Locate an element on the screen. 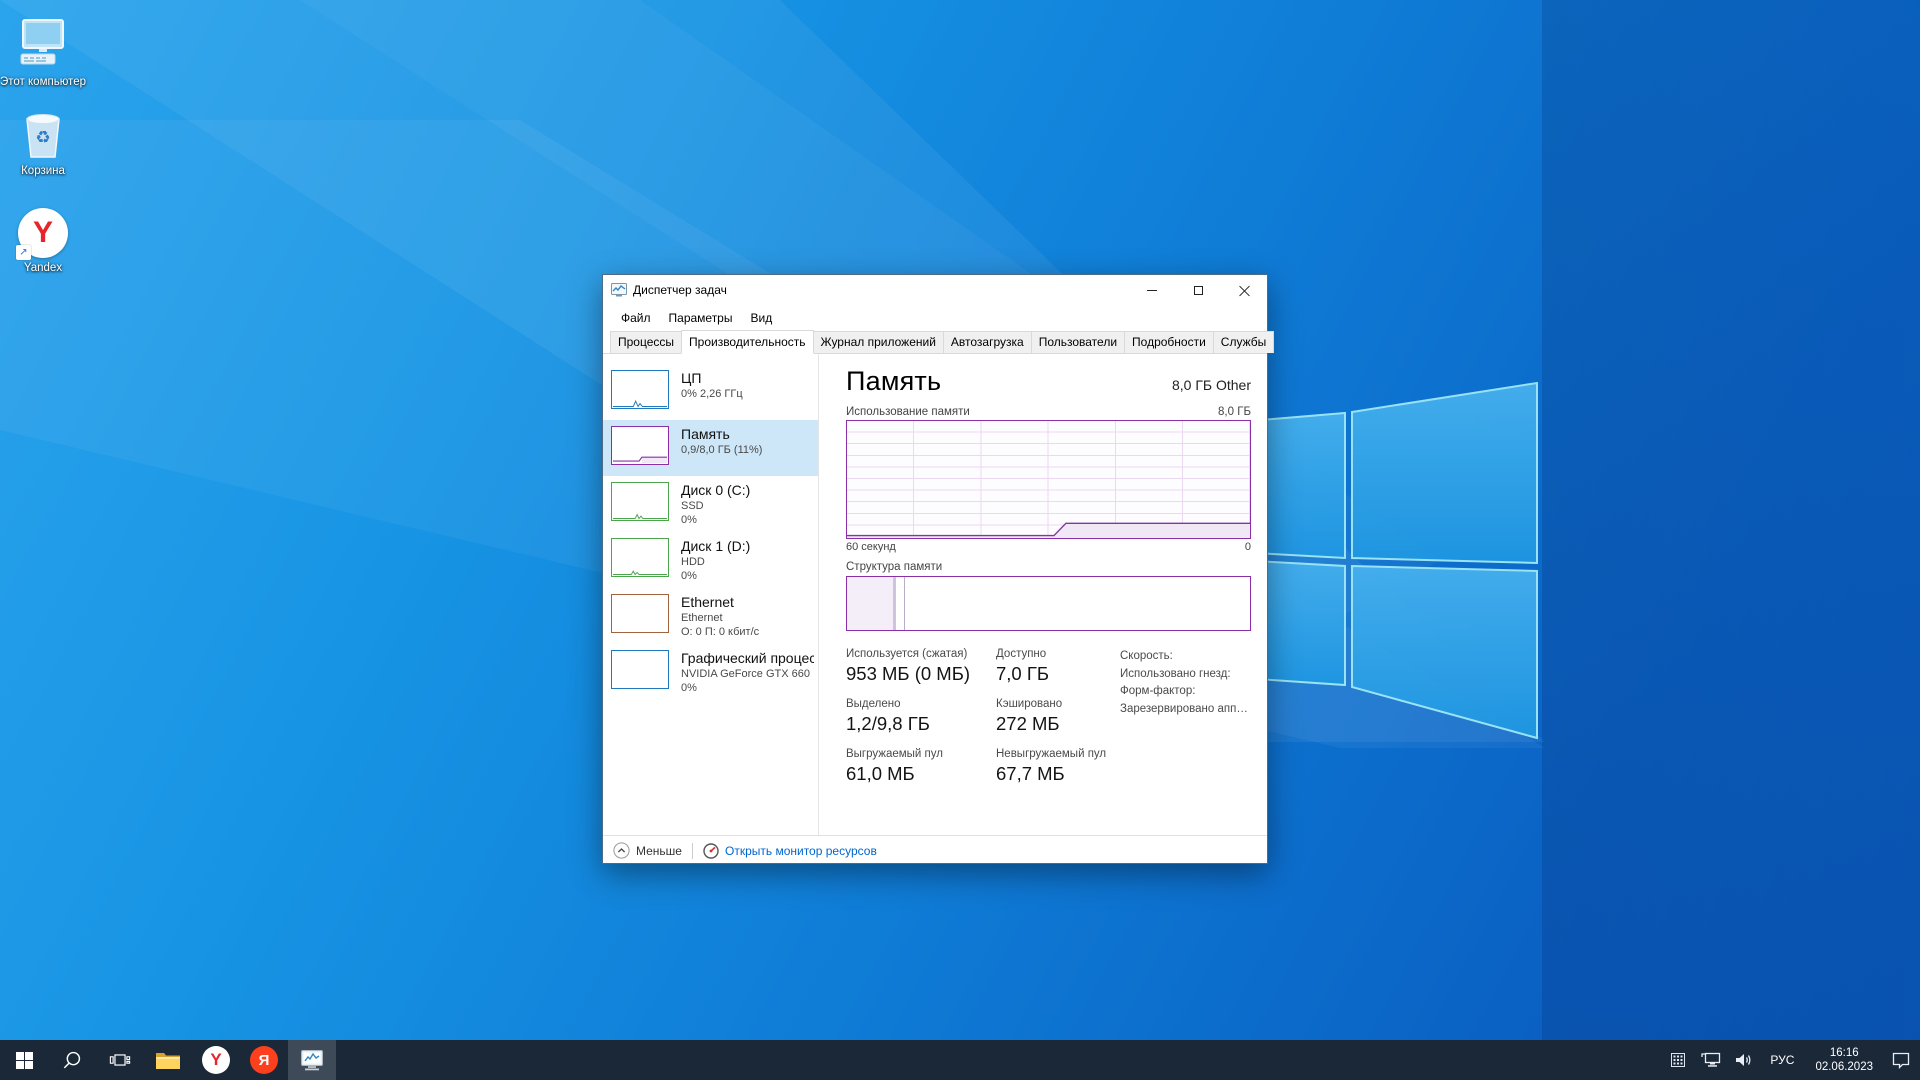 The width and height of the screenshot is (1920, 1080). yandex-icon: Я is located at coordinates (264, 1060).